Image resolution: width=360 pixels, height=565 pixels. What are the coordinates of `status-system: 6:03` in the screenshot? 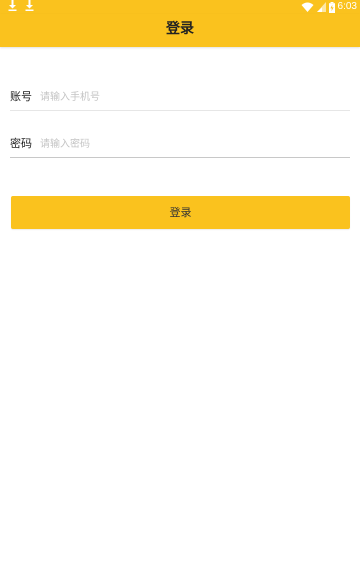 It's located at (329, 7).